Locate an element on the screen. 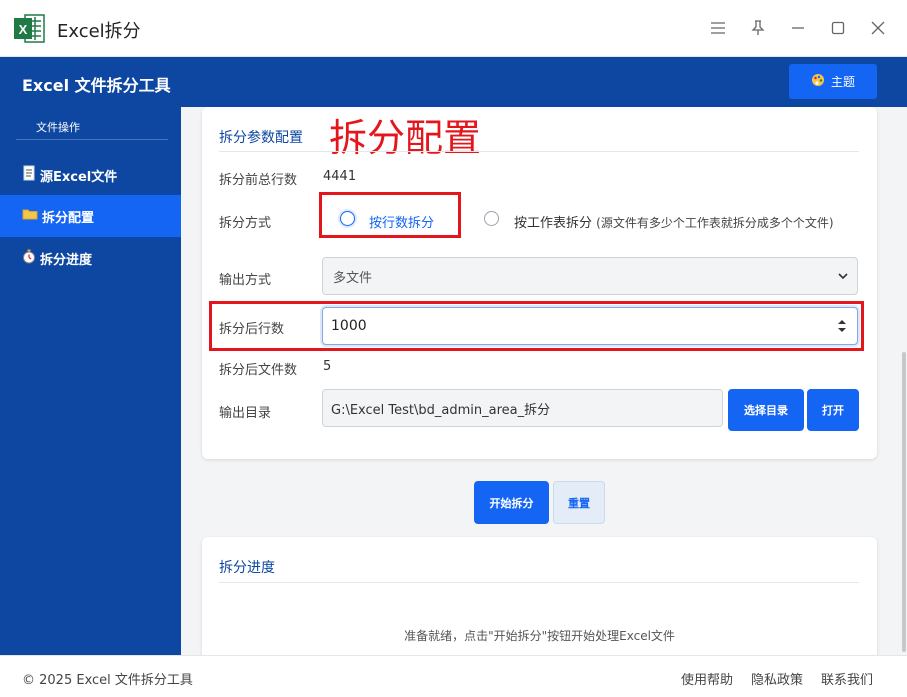  palette-icon is located at coordinates (818, 81).